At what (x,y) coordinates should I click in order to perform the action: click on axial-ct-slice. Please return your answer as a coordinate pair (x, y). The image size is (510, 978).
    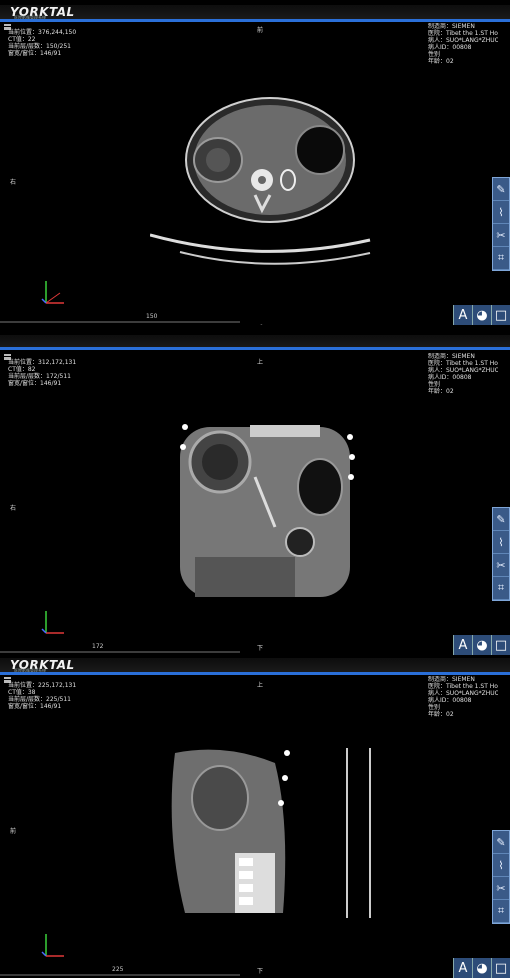
    Looking at the image, I should click on (265, 185).